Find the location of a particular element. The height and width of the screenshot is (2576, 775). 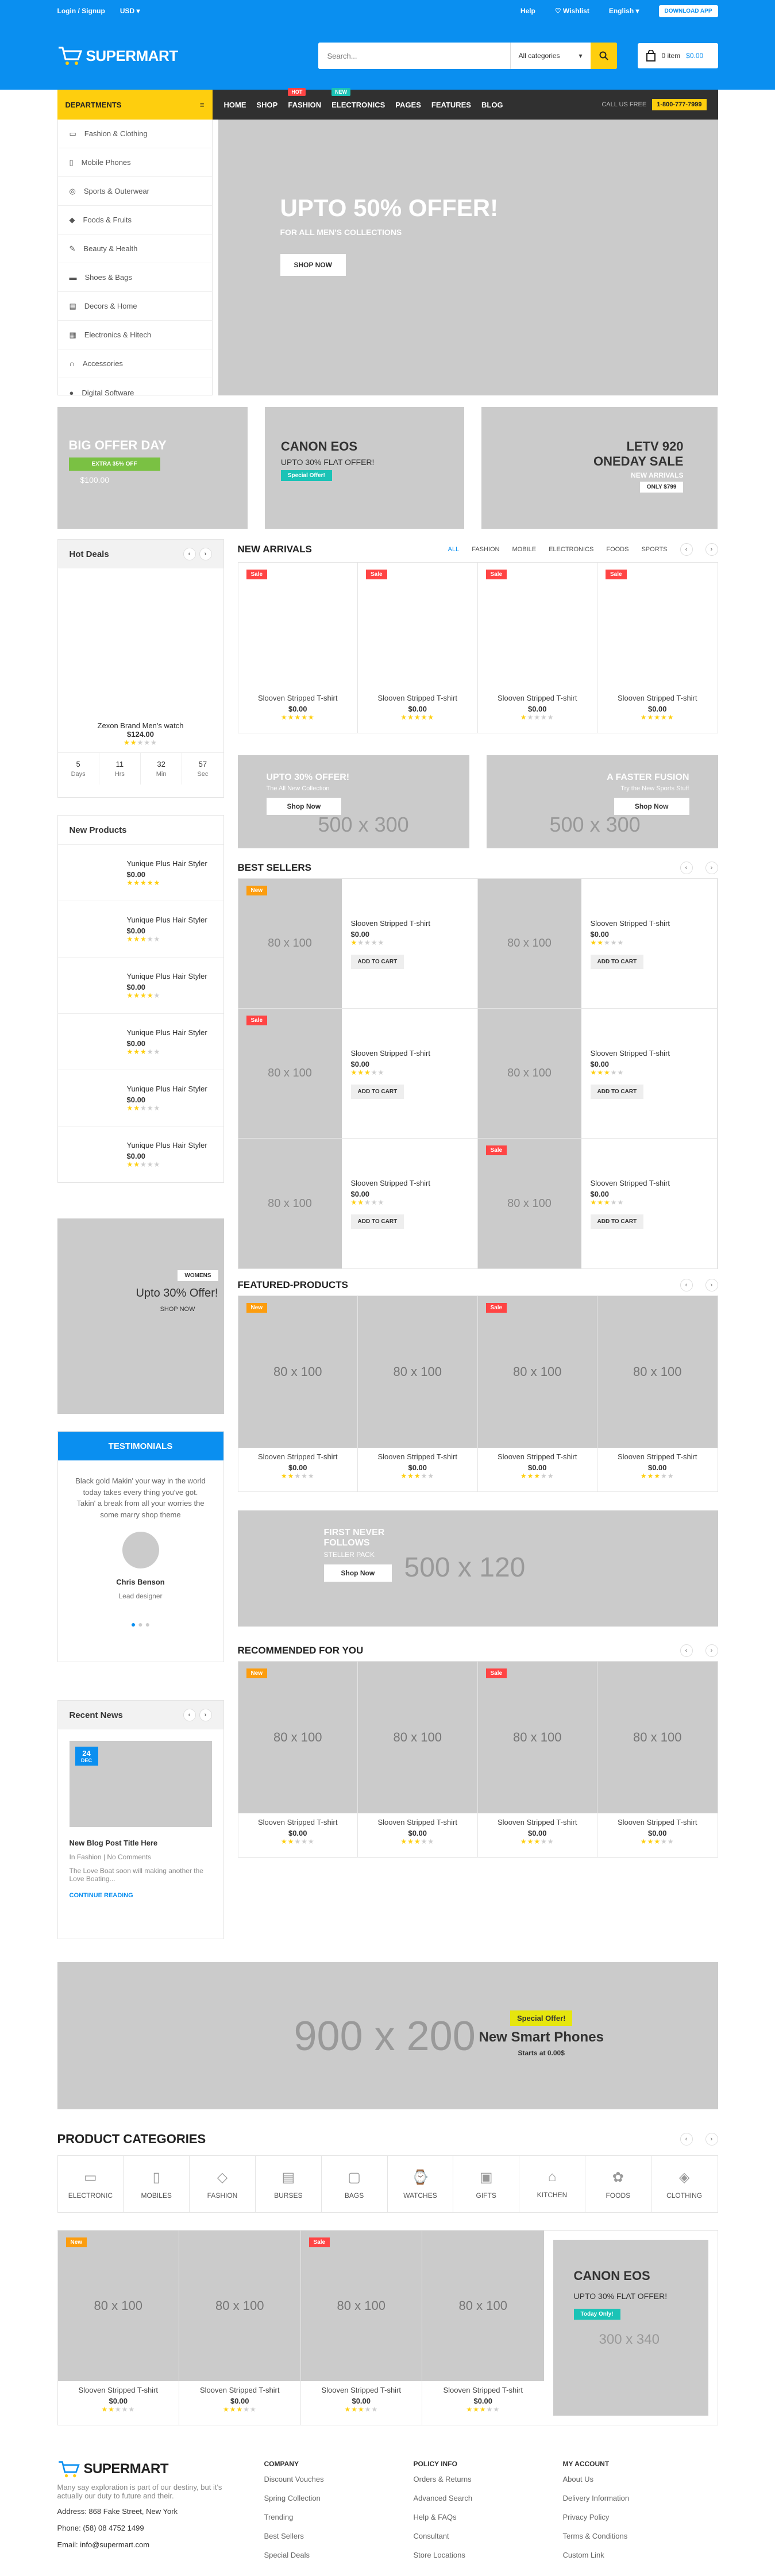

footer-link: Consultant is located at coordinates (471, 2536).